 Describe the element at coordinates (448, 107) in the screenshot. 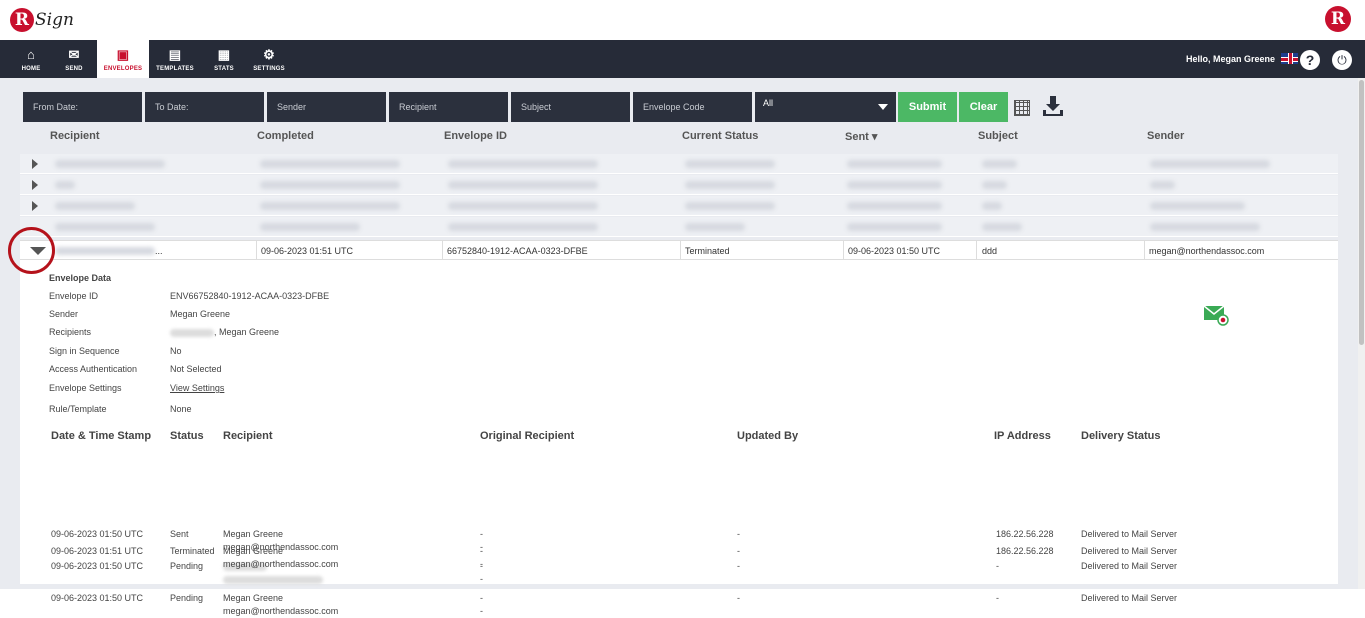

I see `recipient-input: Recipient` at that location.